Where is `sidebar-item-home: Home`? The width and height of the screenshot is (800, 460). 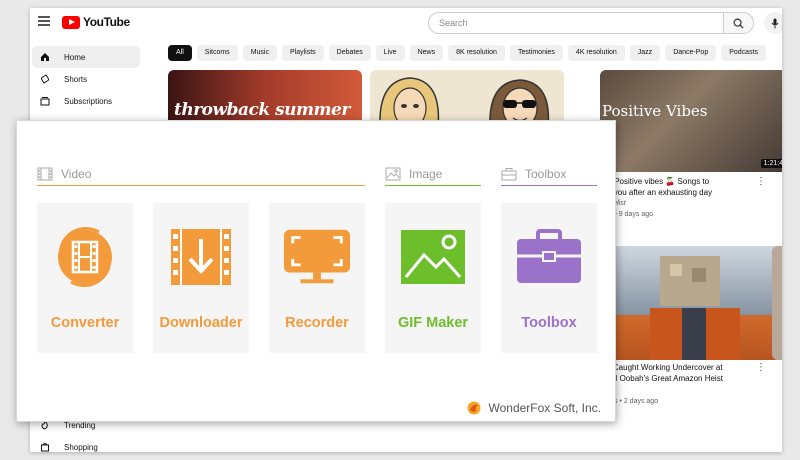
sidebar-item-home: Home is located at coordinates (86, 57).